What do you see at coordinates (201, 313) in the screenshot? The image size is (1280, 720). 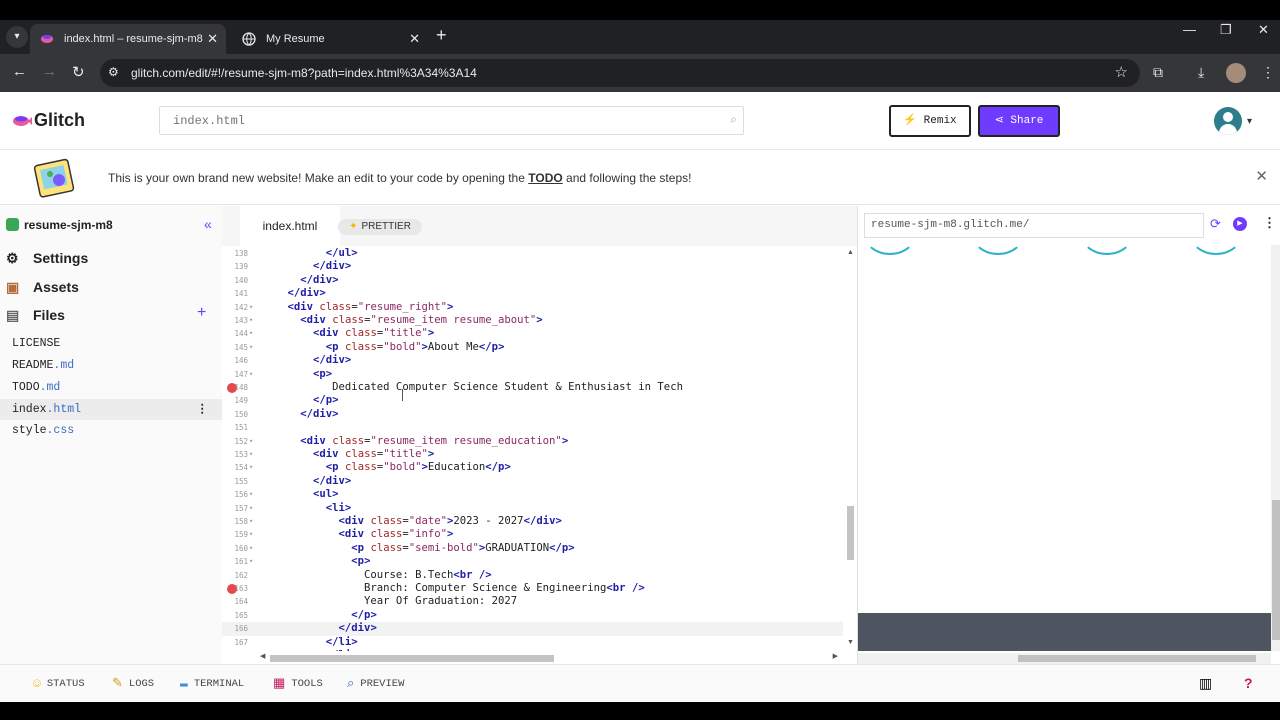 I see `add-file-icon: +` at bounding box center [201, 313].